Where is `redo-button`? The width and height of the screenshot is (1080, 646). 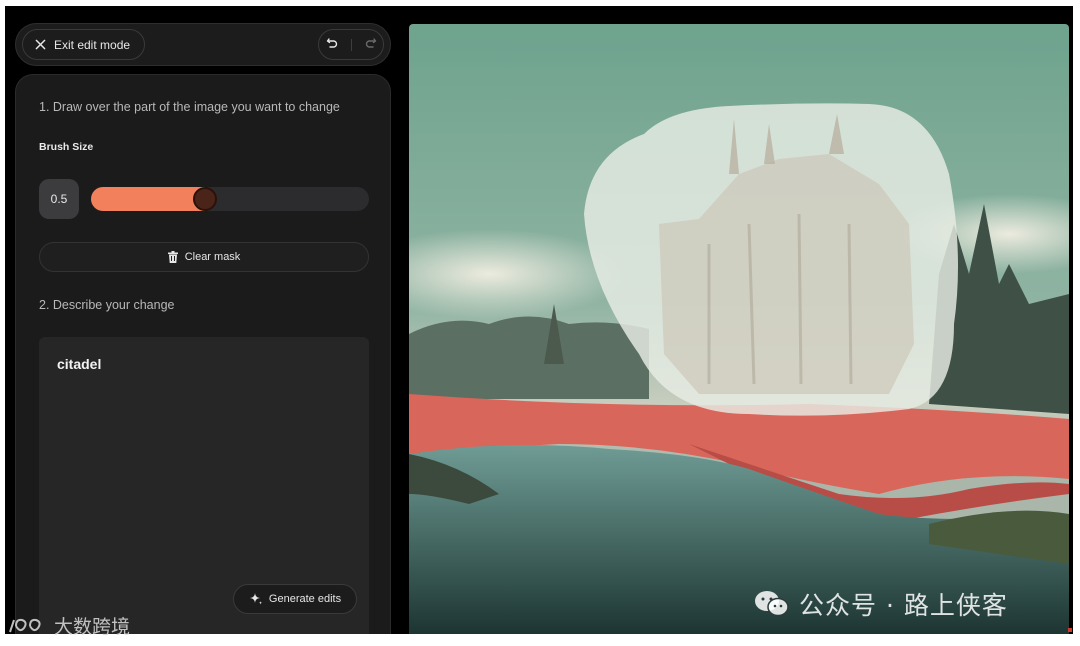
redo-button is located at coordinates (371, 45).